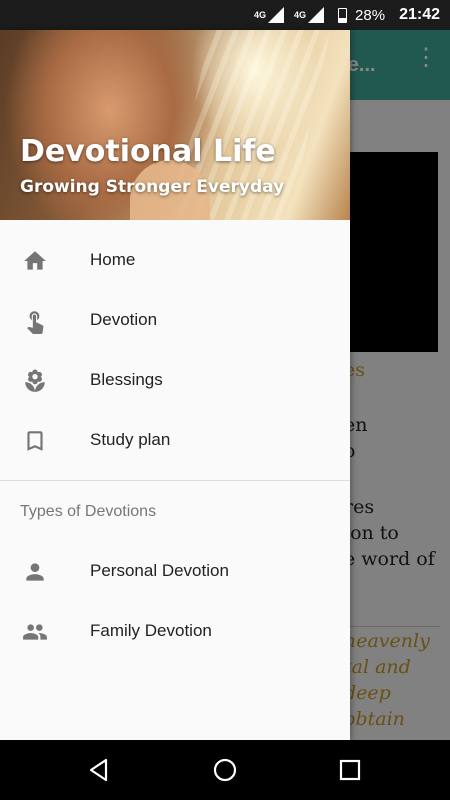  What do you see at coordinates (152, 187) in the screenshot?
I see `drawer-subtitle: Growing Stronger Everyday` at bounding box center [152, 187].